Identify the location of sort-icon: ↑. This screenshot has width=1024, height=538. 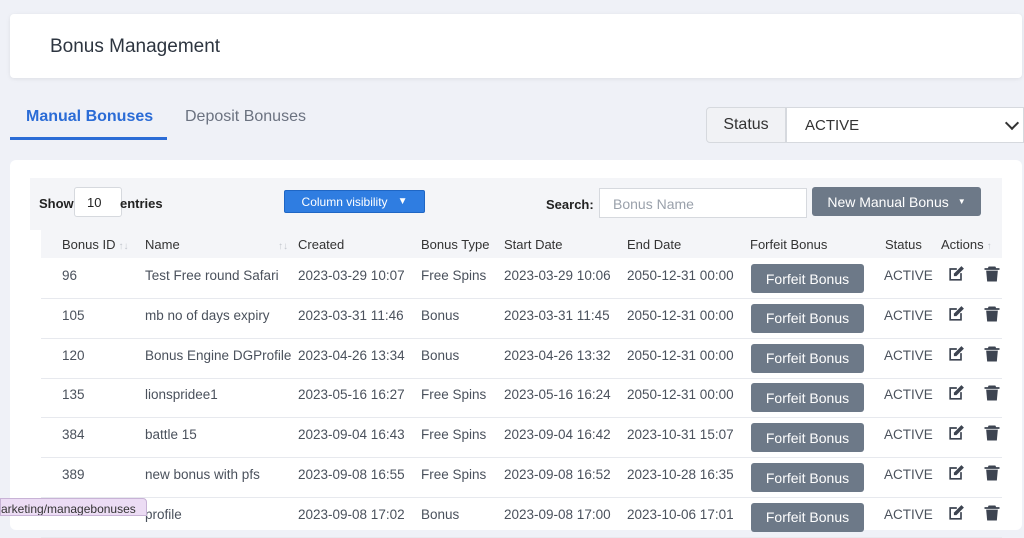
(989, 246).